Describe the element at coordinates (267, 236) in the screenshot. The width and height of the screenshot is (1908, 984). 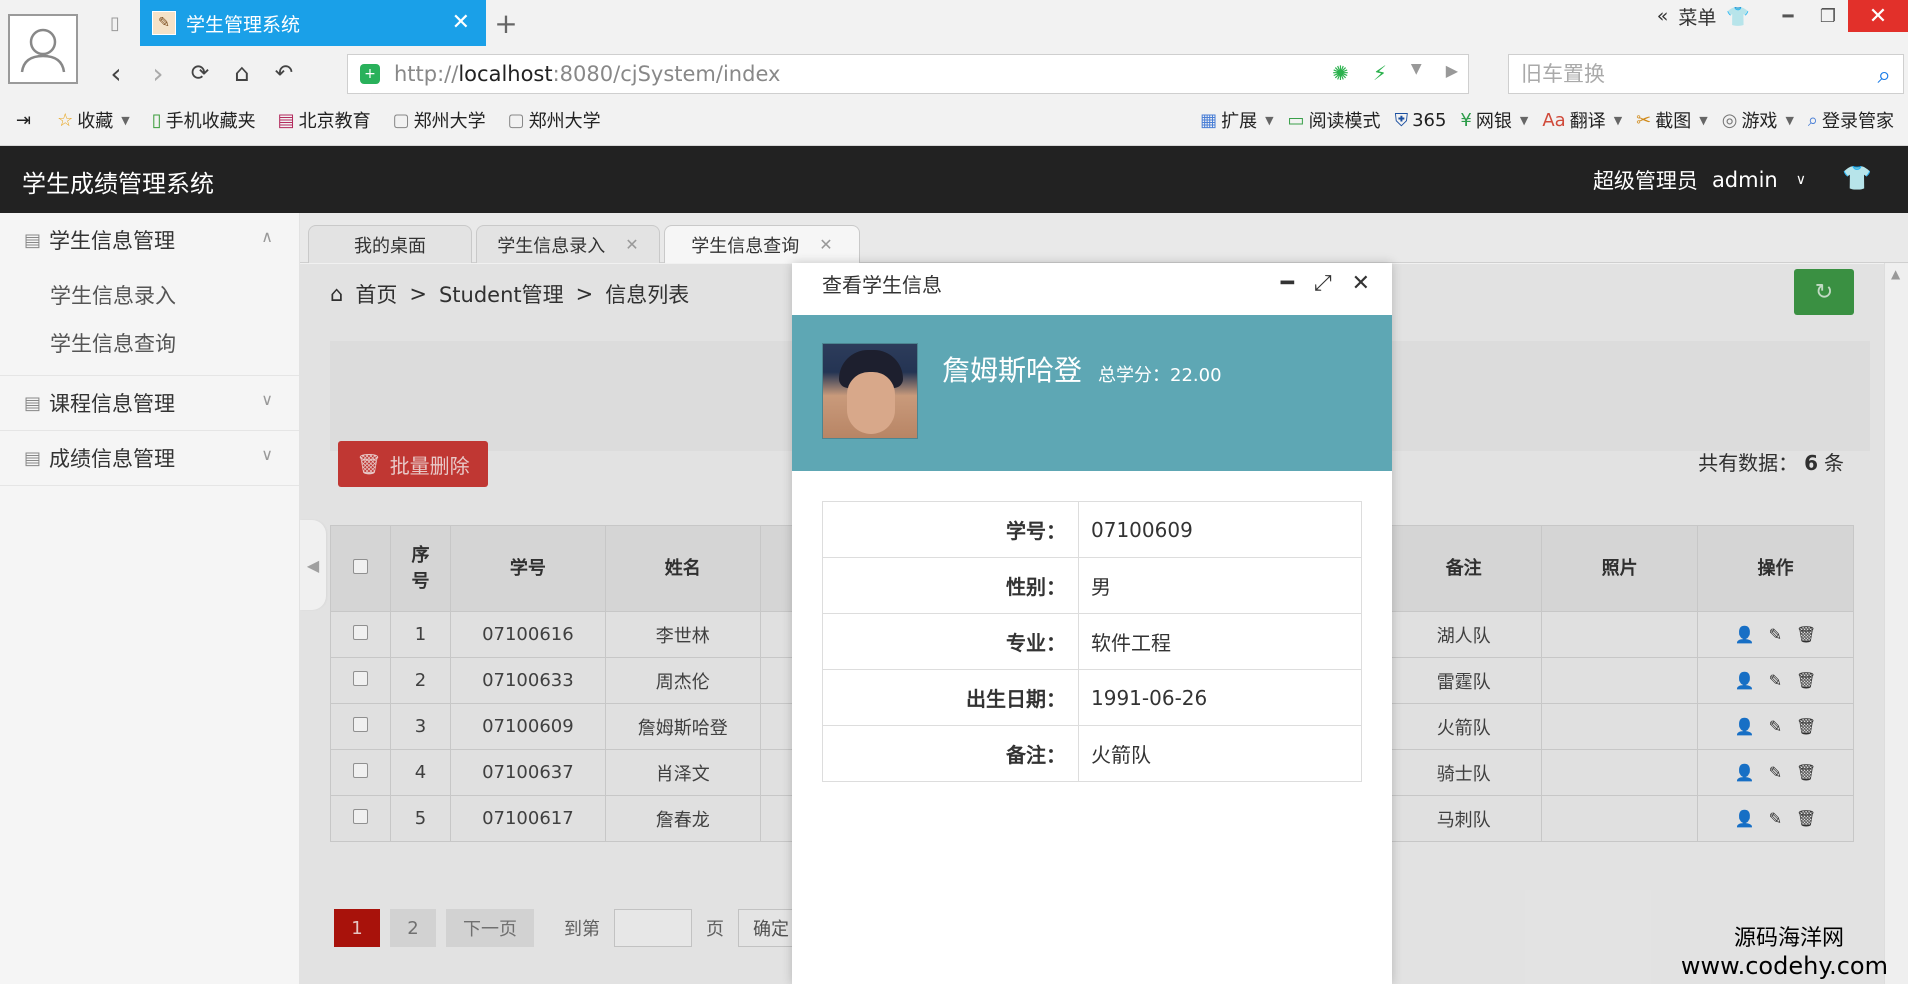
I see `chevron-up-icon: ∧` at that location.